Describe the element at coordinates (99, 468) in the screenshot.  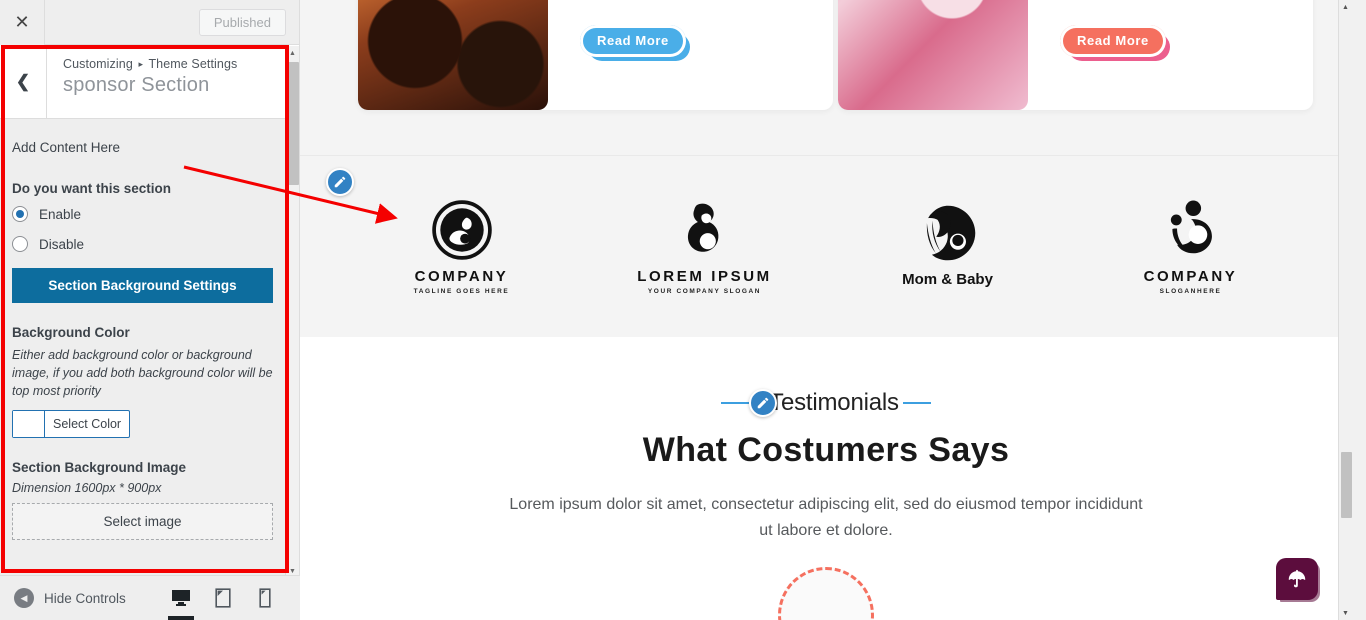
I see `background-image-heading: Section Background Image` at that location.